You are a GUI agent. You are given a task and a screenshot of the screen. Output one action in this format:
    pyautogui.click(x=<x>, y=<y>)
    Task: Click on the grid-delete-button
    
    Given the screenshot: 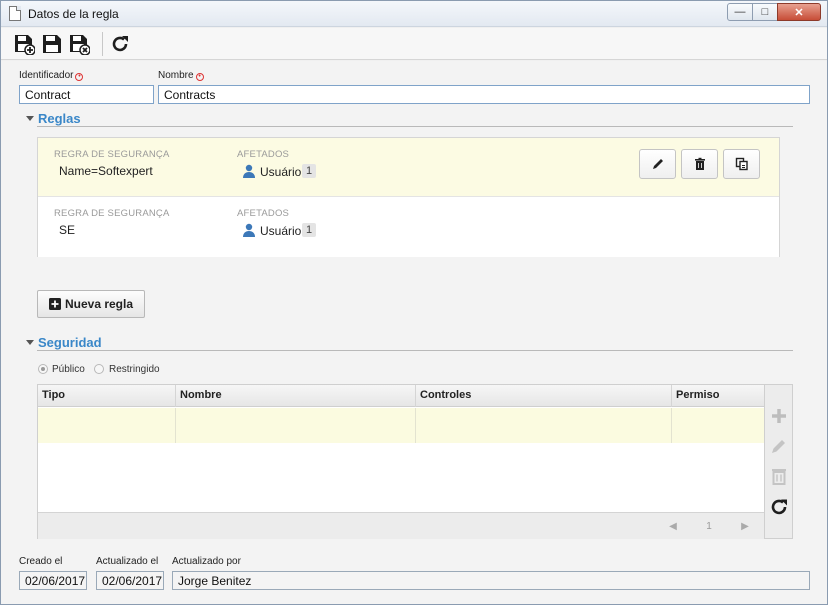 What is the action you would take?
    pyautogui.click(x=779, y=476)
    